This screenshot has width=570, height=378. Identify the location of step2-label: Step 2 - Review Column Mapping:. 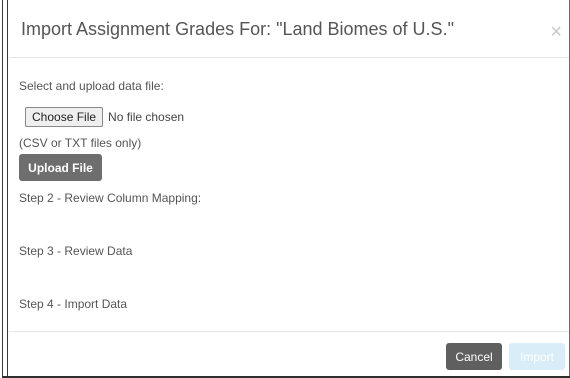
(110, 198).